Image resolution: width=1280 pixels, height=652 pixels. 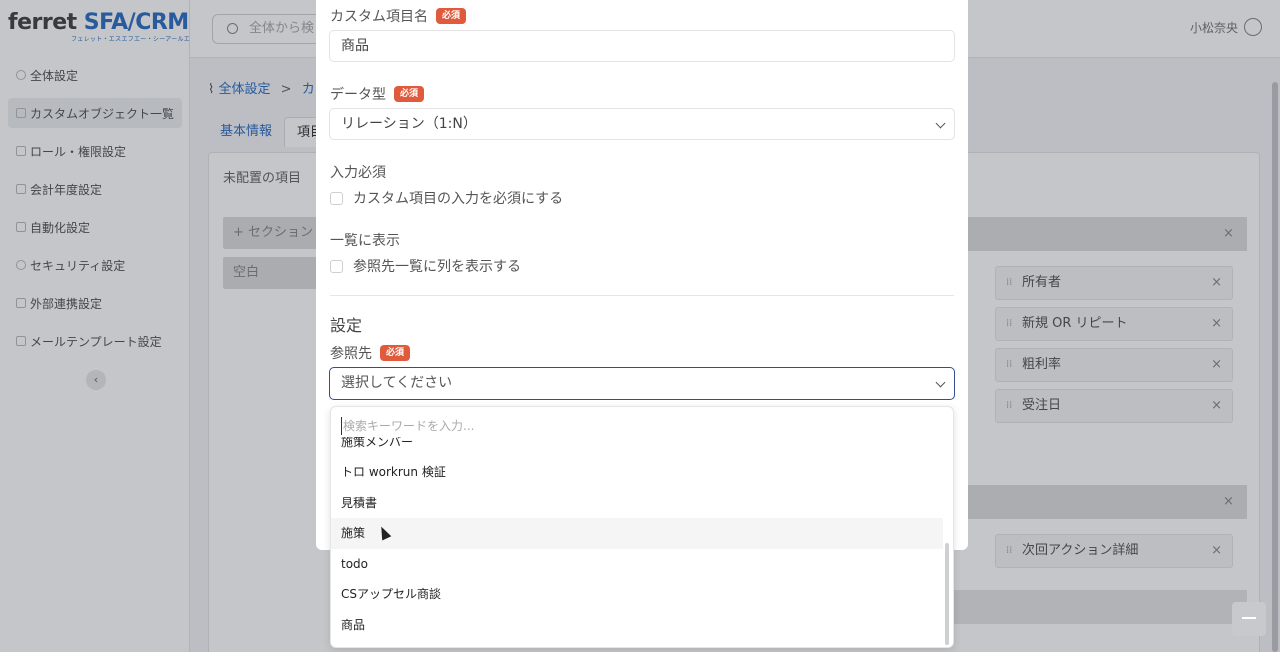 I want to click on dropdown-option: CSアップセル商談, so click(x=637, y=594).